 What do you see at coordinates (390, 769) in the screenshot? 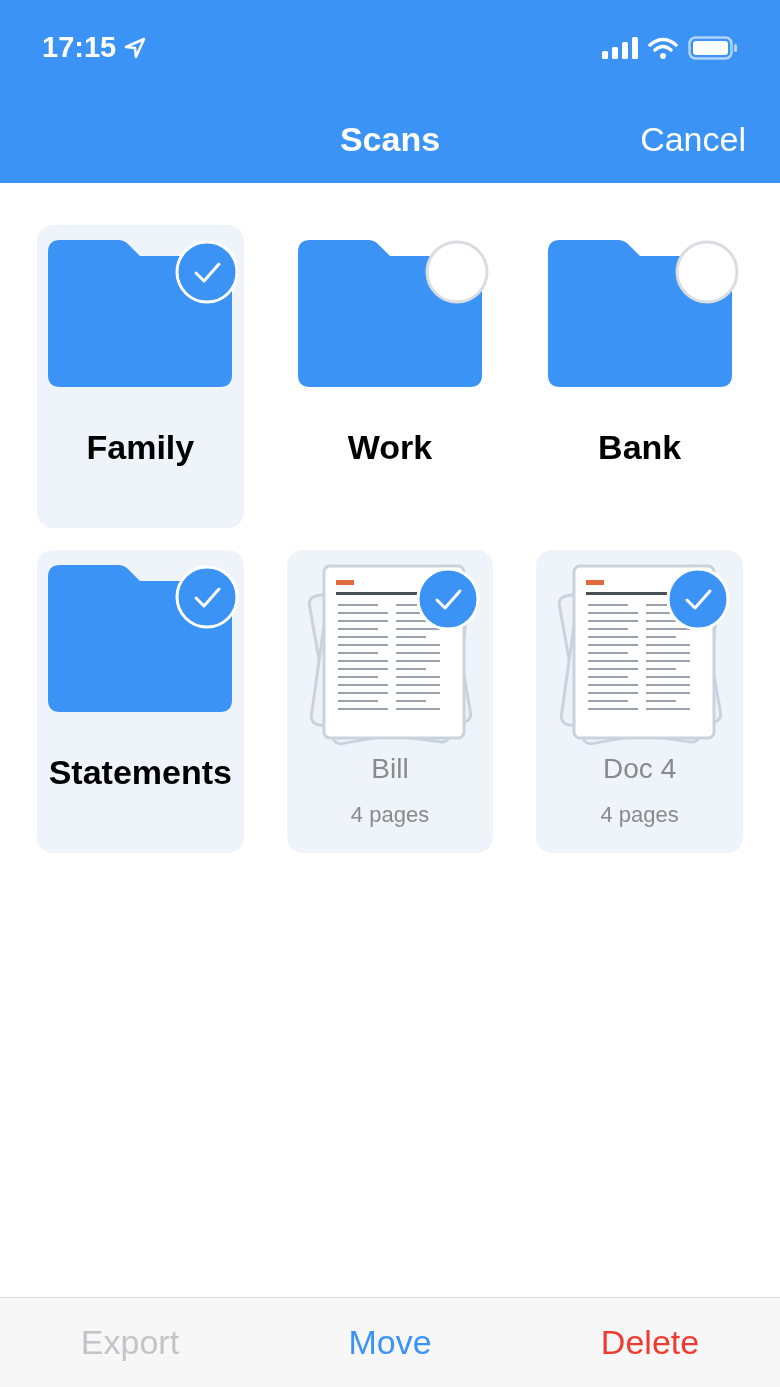
I see `document-name: Bill` at bounding box center [390, 769].